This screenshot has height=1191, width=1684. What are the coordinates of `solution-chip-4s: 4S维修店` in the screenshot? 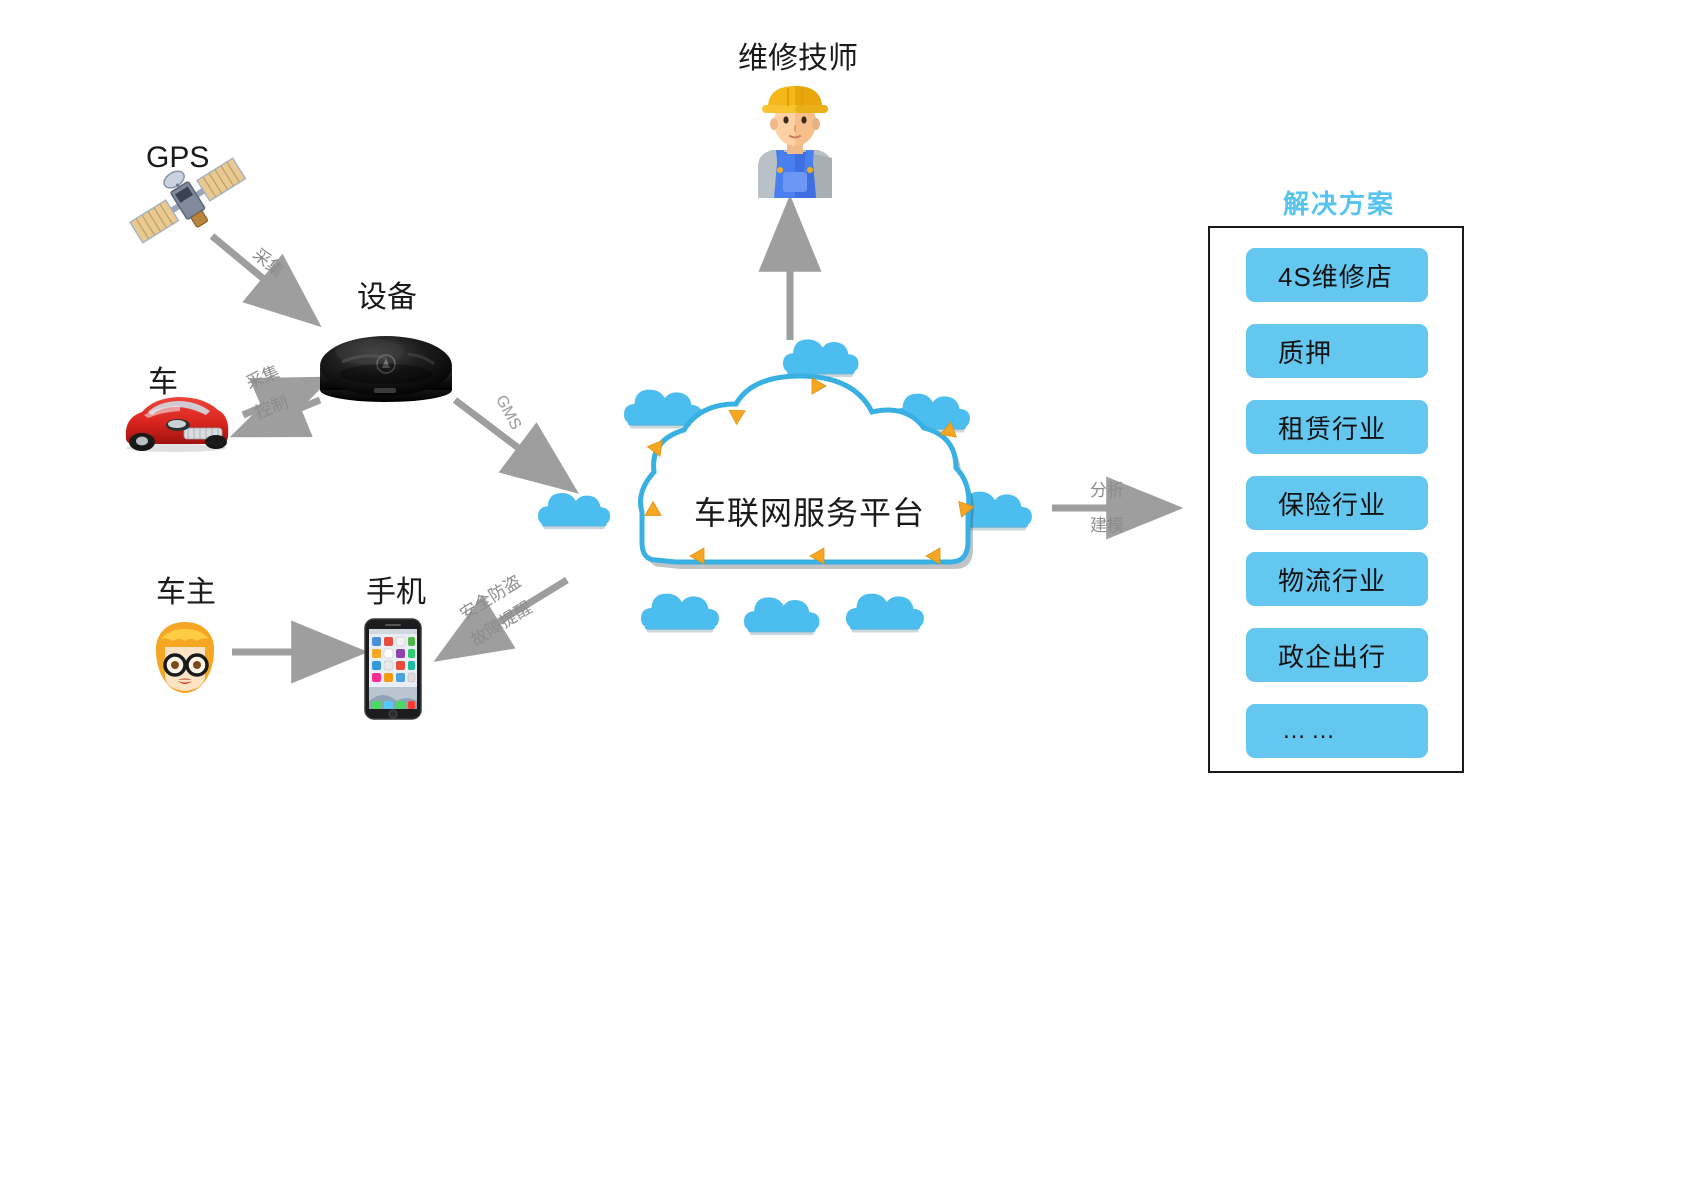 It's located at (1337, 275).